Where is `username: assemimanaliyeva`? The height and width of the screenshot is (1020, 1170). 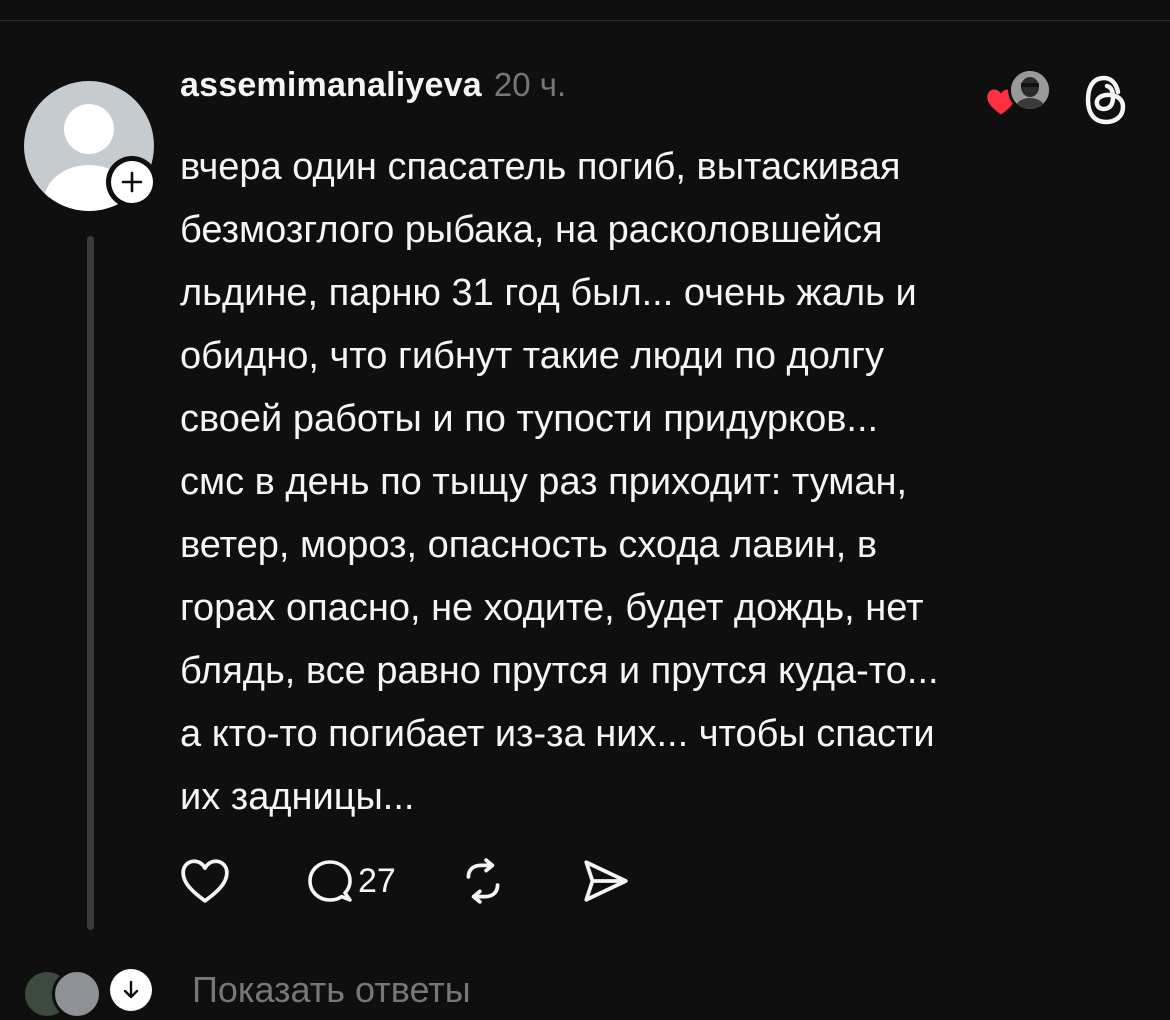 username: assemimanaliyeva is located at coordinates (331, 85).